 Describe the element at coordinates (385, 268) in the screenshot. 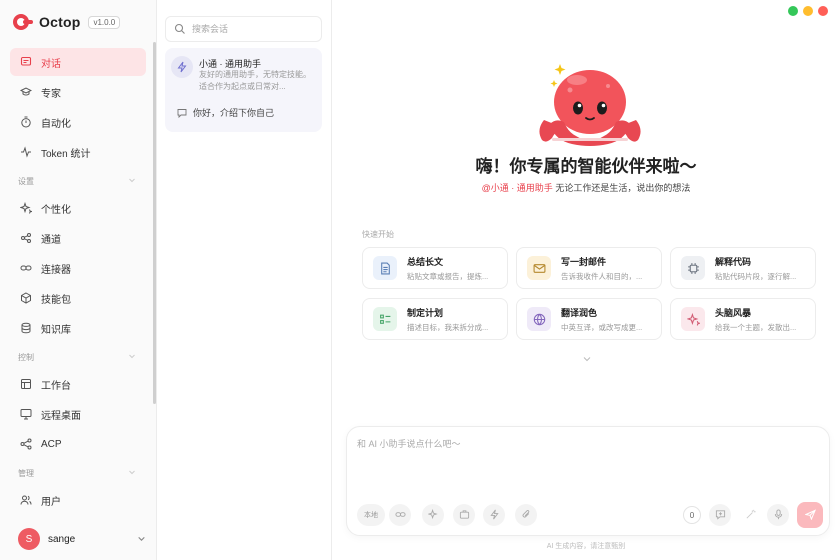

I see `document-icon` at that location.